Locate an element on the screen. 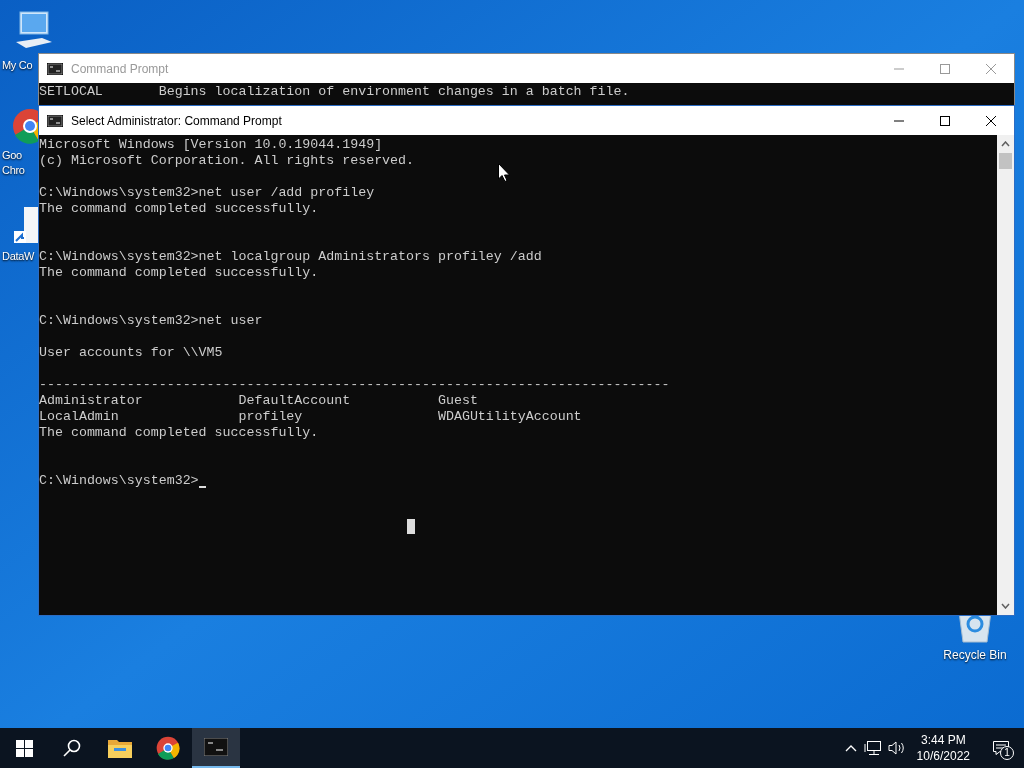 The image size is (1024, 768). clock-time: 3:44 PM is located at coordinates (943, 740).